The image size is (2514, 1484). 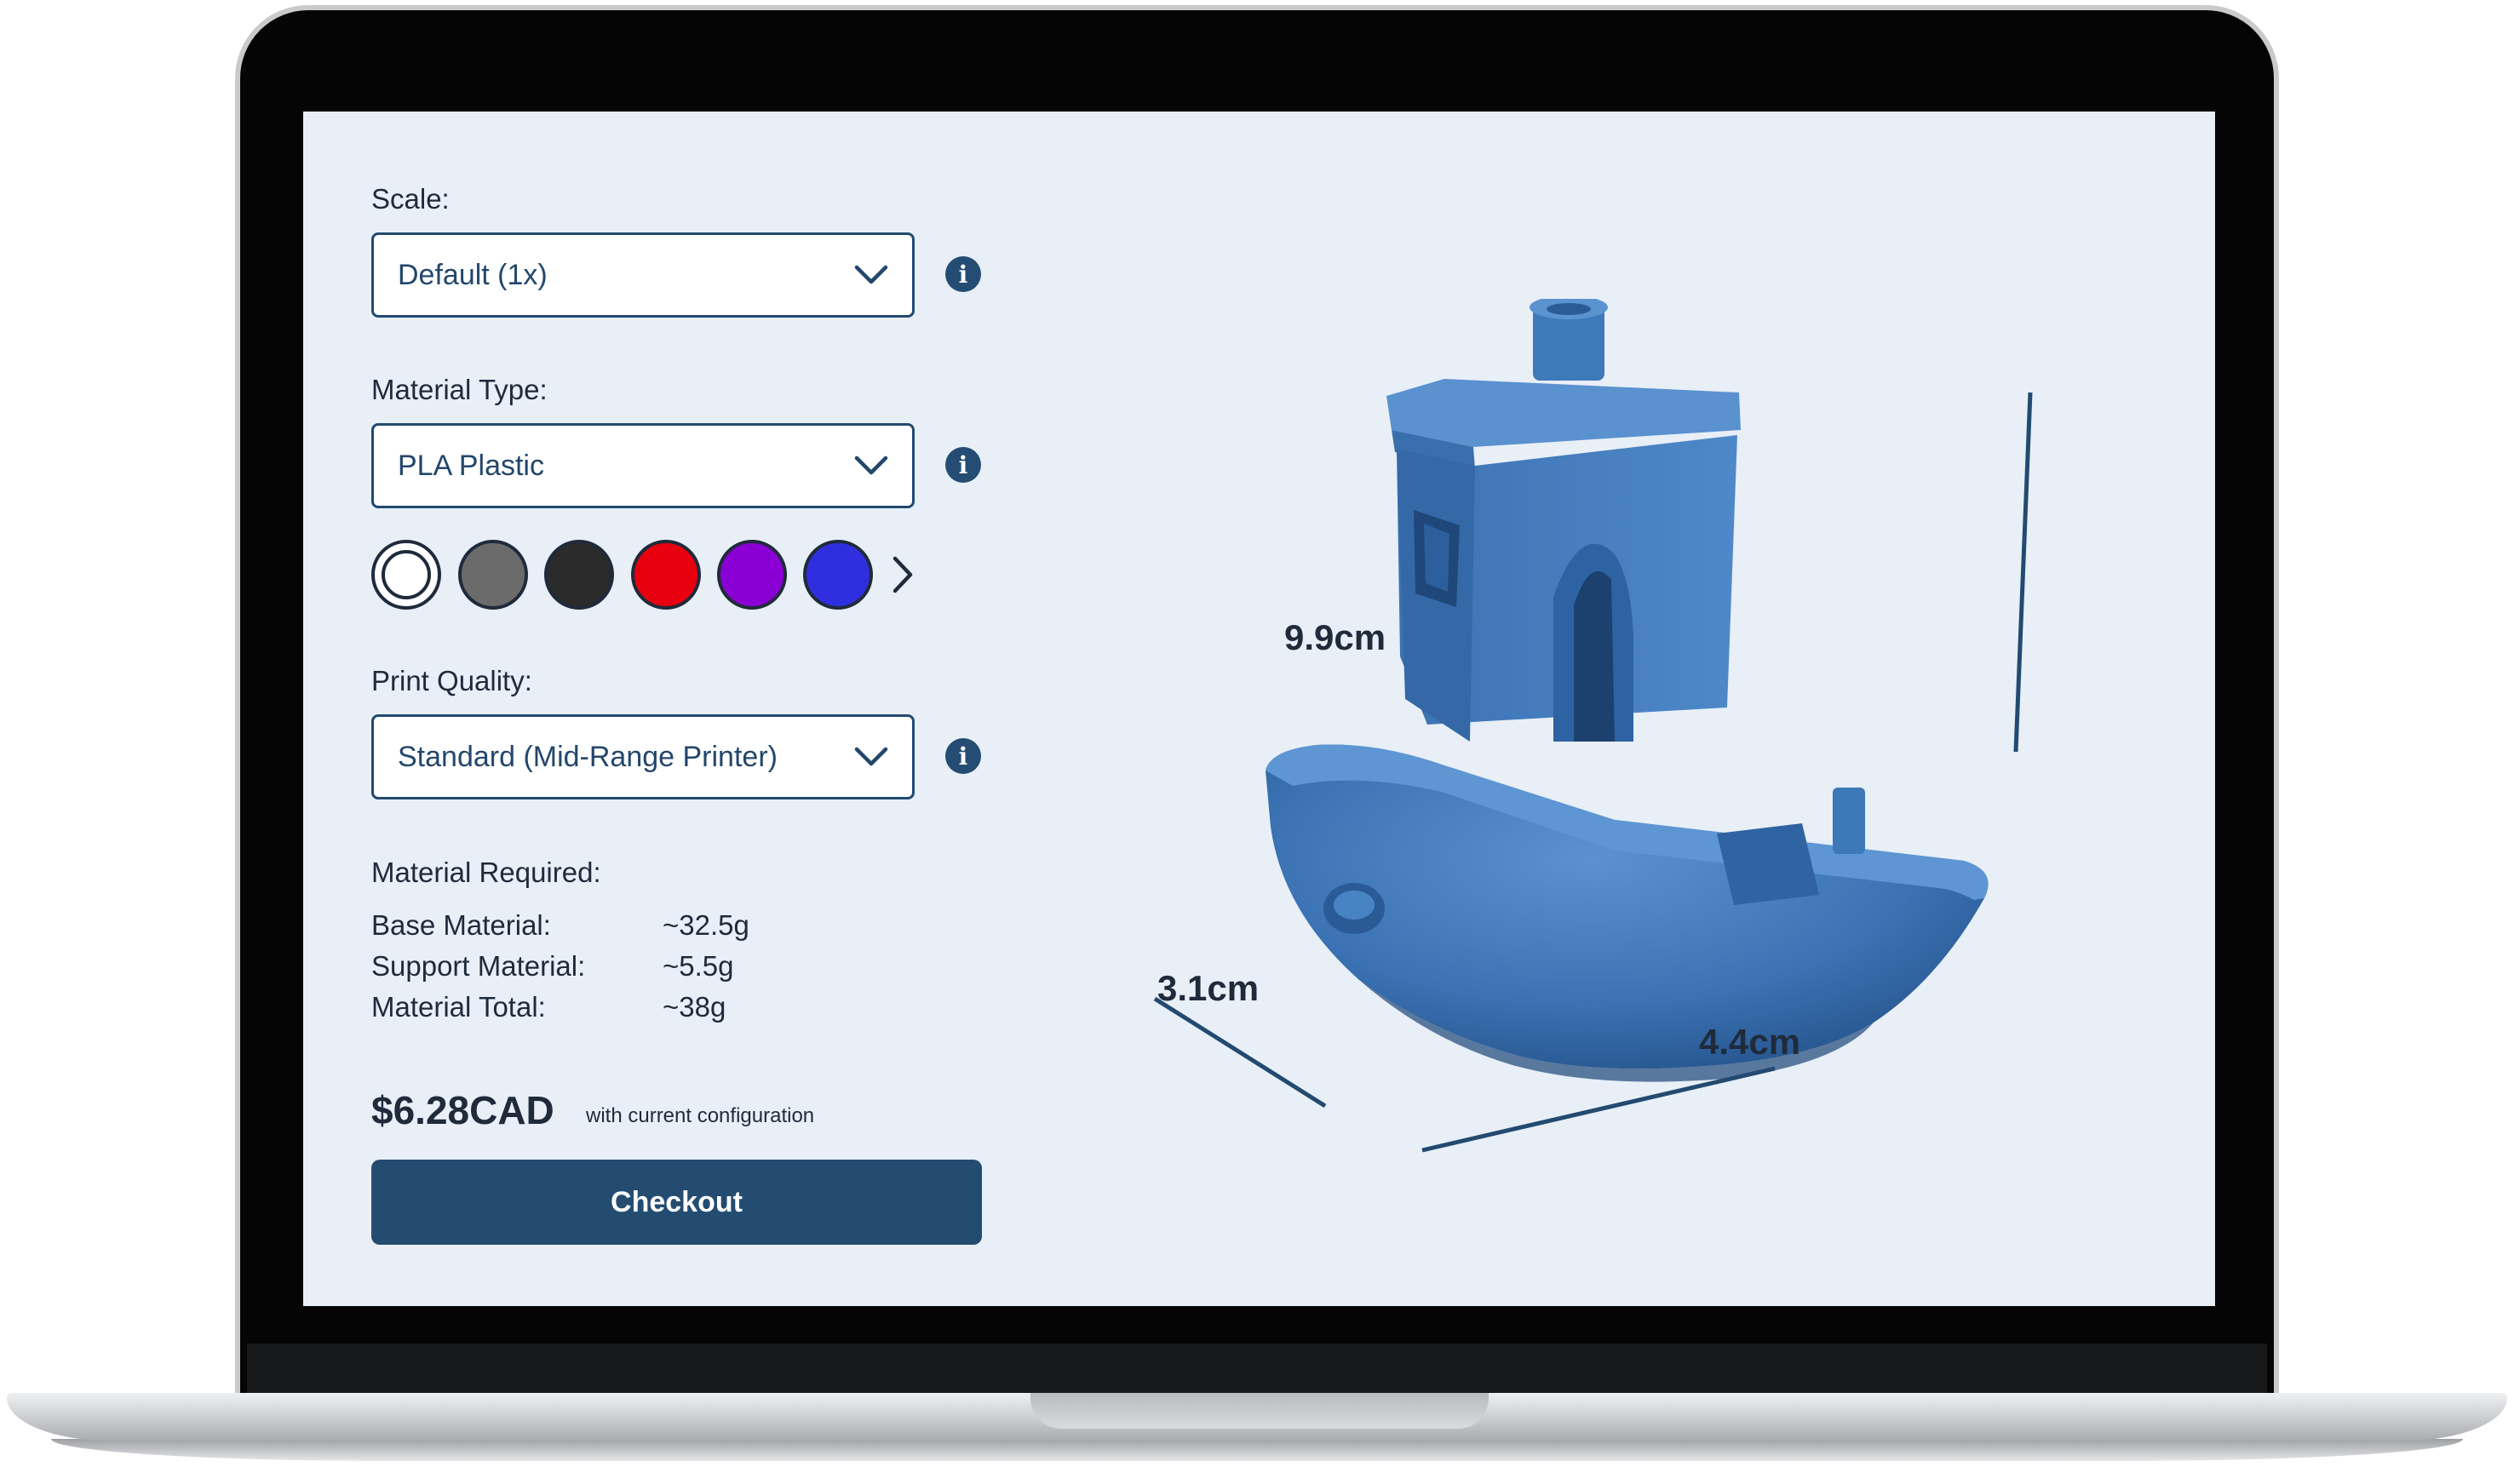 I want to click on material-total-label: Material Total:, so click(x=458, y=1007).